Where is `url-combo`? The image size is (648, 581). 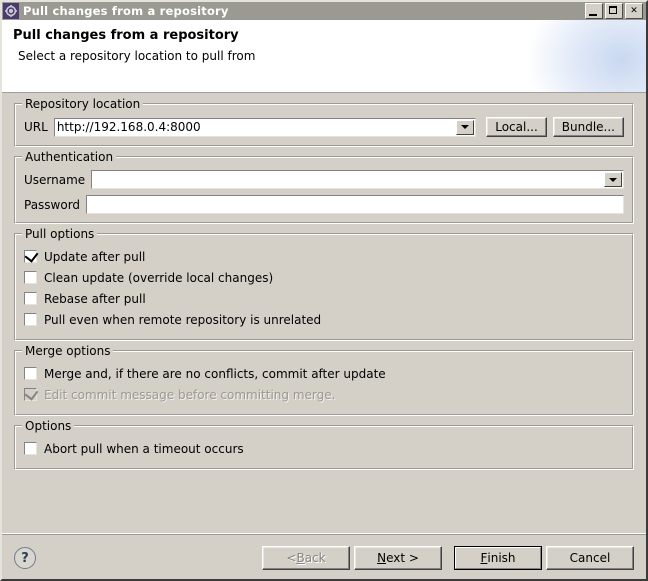 url-combo is located at coordinates (265, 127).